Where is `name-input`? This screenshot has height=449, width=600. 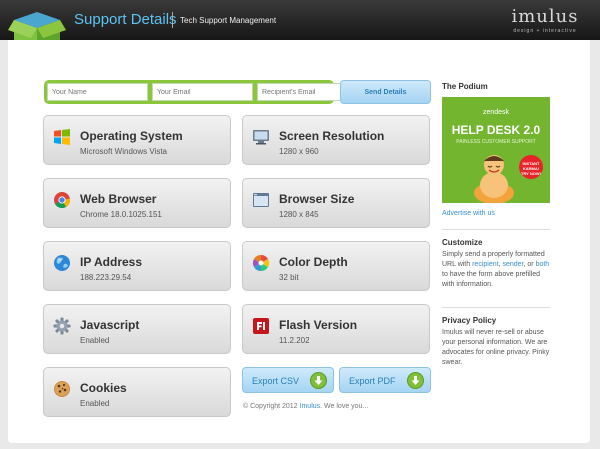 name-input is located at coordinates (97, 92).